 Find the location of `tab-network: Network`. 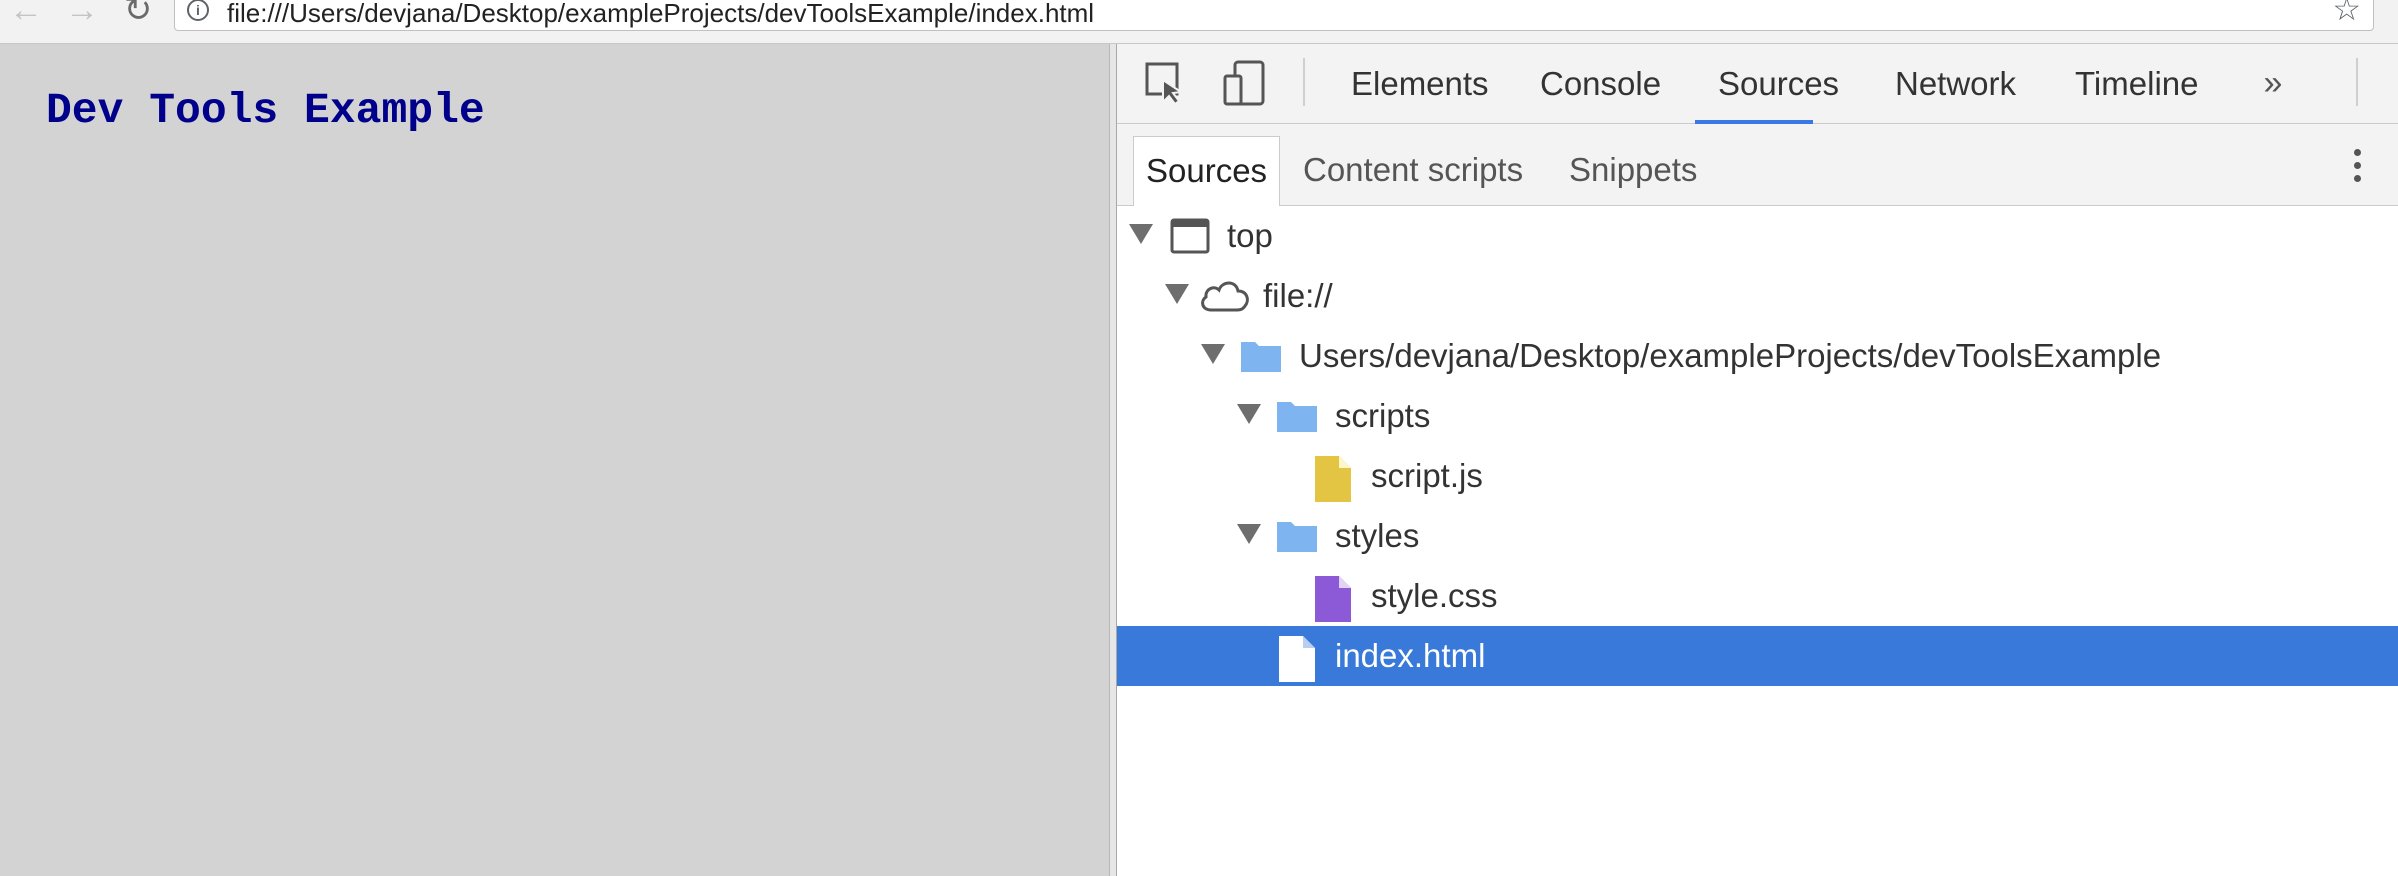

tab-network: Network is located at coordinates (1955, 84).